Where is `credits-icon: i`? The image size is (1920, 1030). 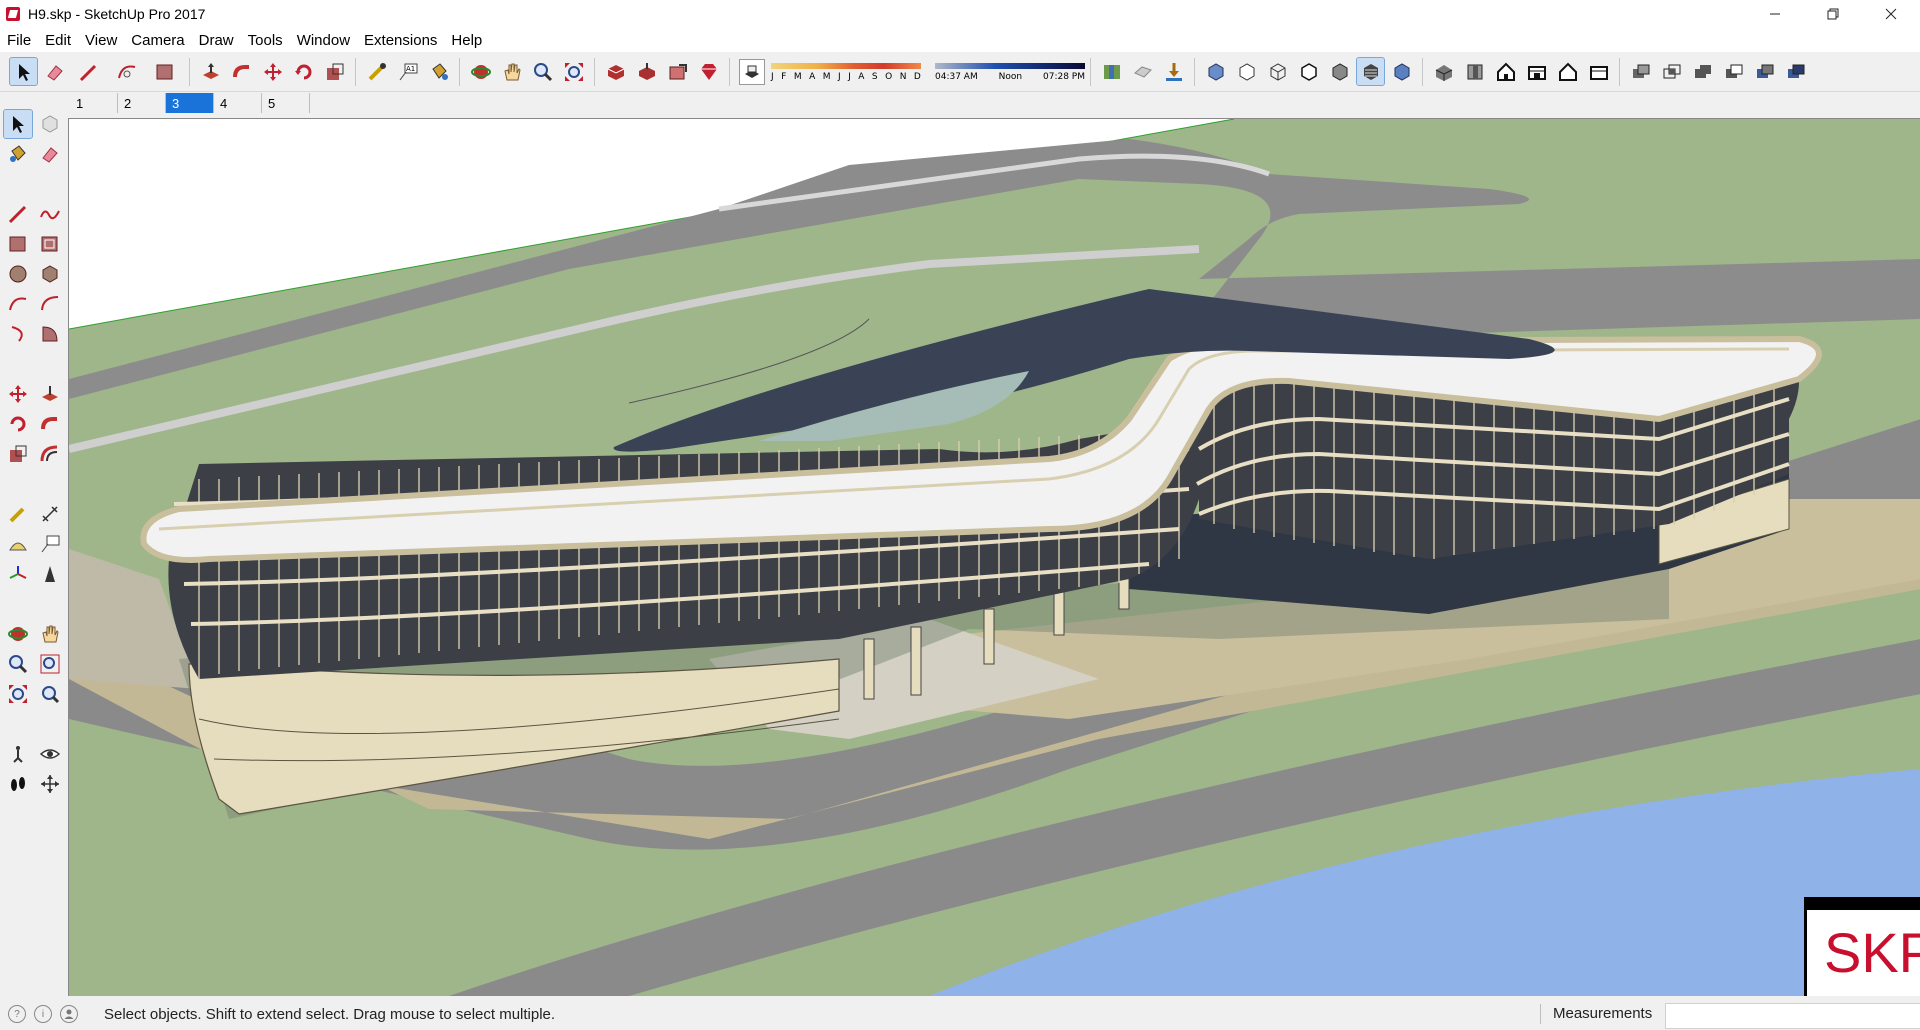 credits-icon: i is located at coordinates (43, 1014).